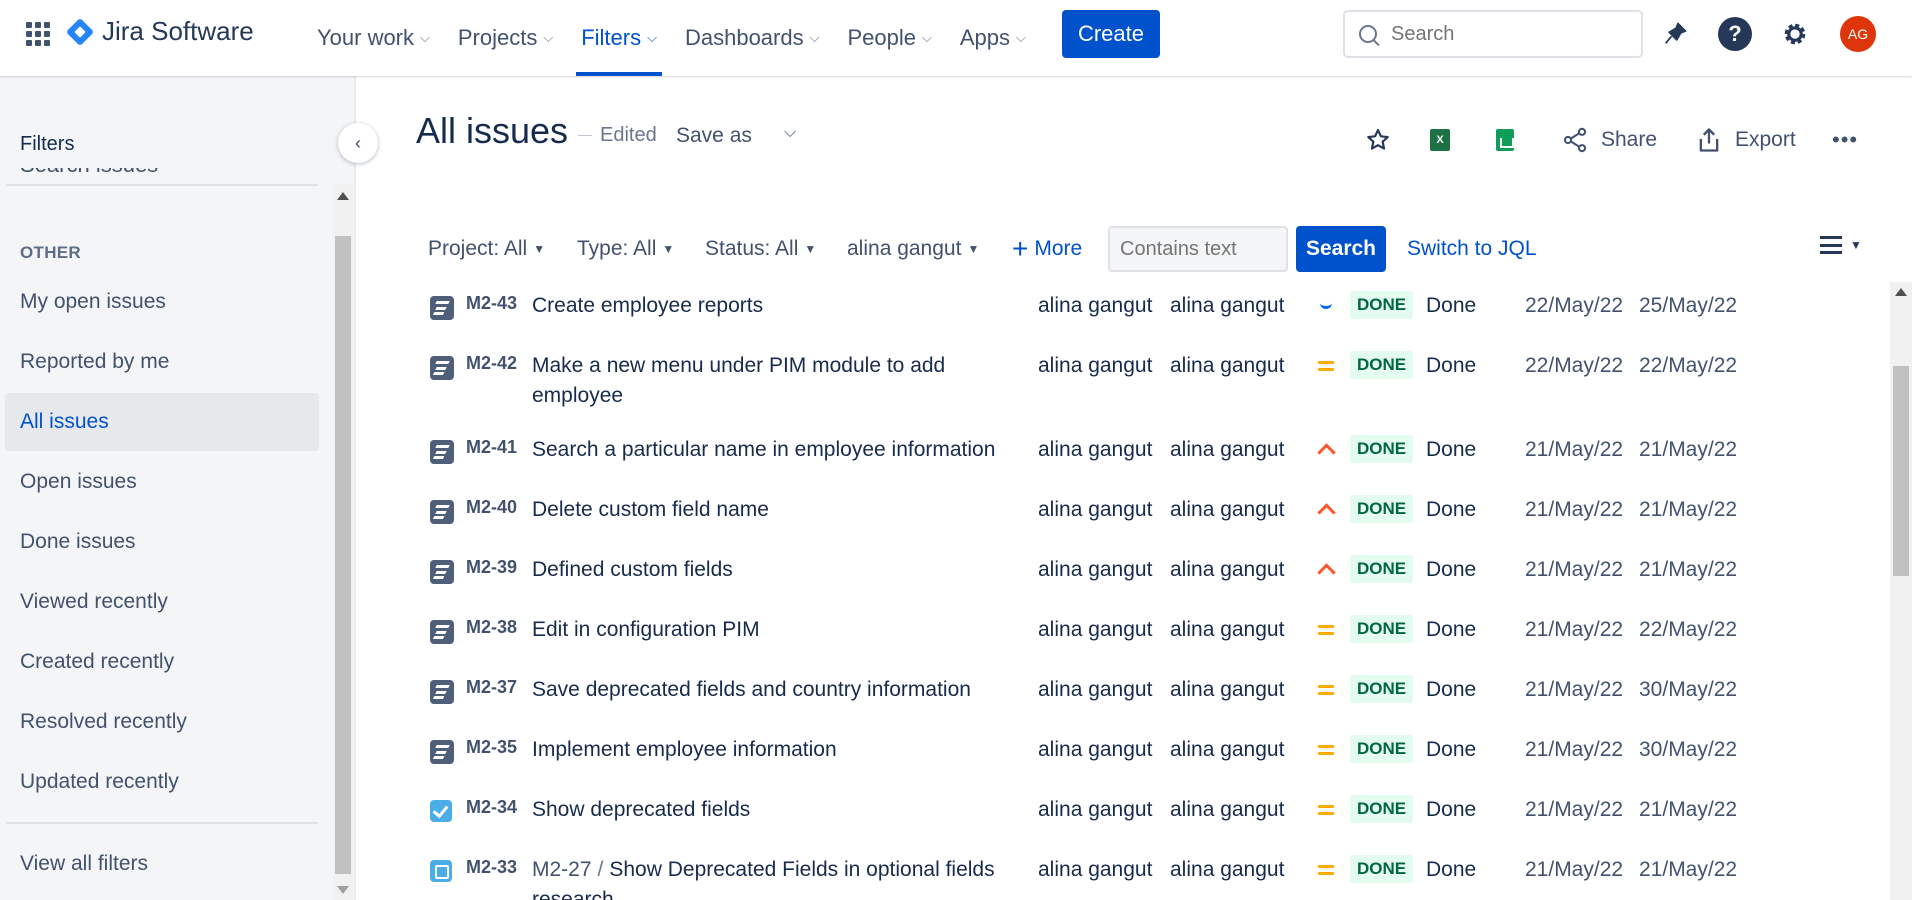 Image resolution: width=1912 pixels, height=900 pixels. Describe the element at coordinates (491, 363) in the screenshot. I see `issue-key: M2-42` at that location.